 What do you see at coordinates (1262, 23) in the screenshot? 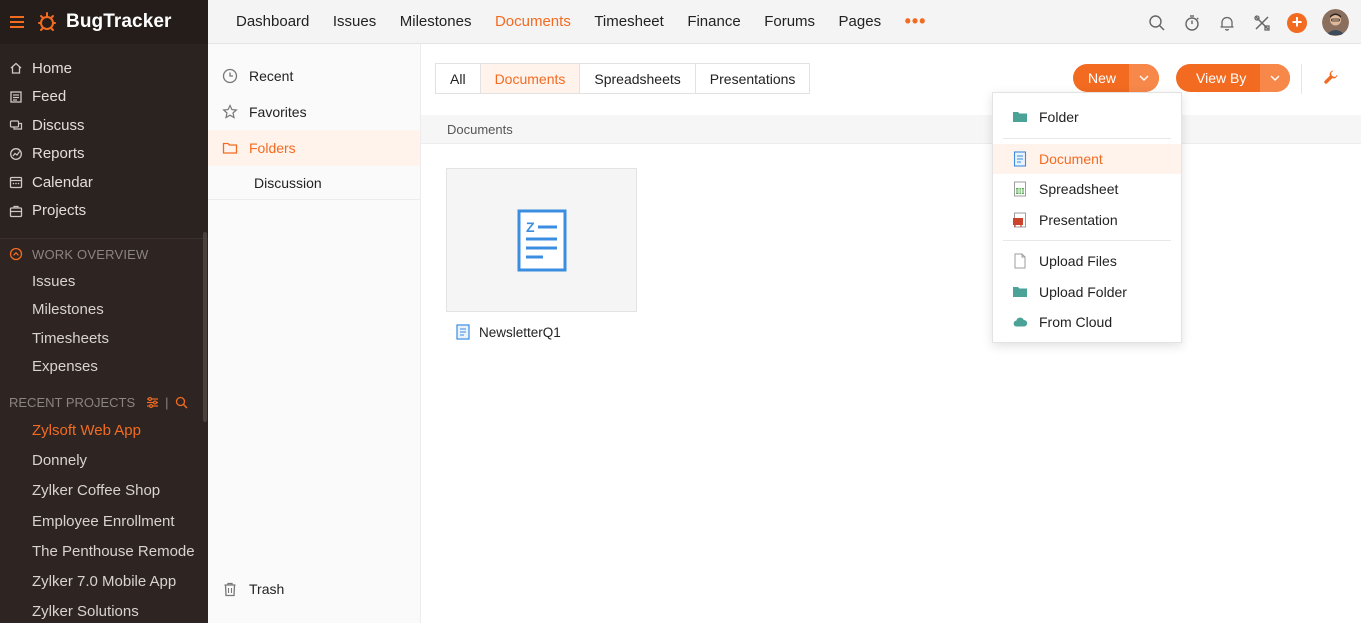
I see `tools-icon` at bounding box center [1262, 23].